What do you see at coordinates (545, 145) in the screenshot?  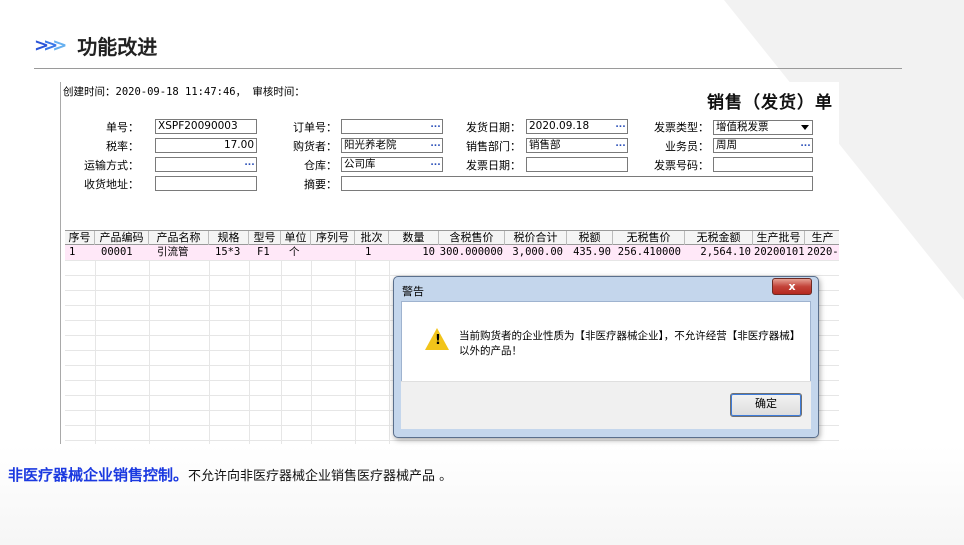 I see `sales-dept-value: 销售部` at bounding box center [545, 145].